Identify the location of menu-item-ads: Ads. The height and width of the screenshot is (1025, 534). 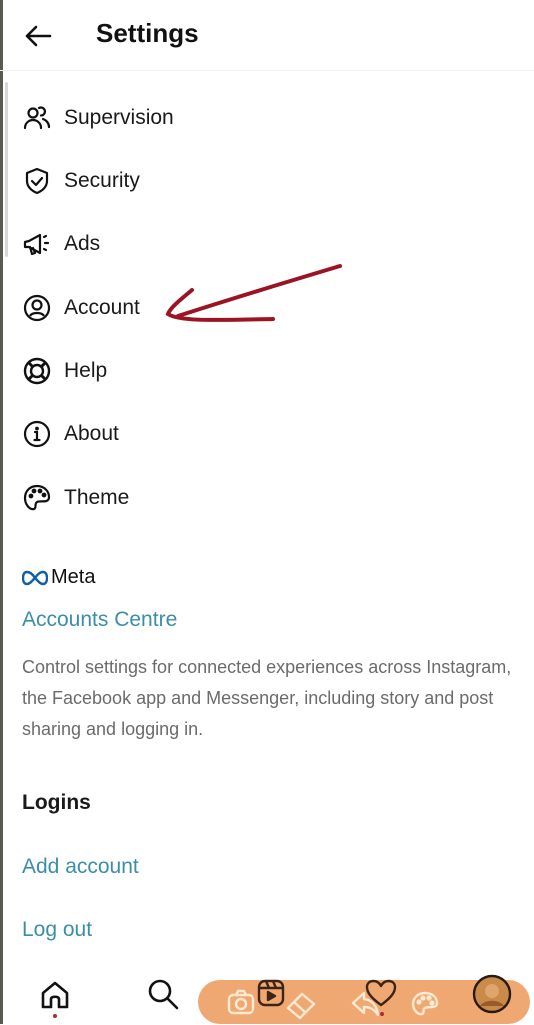
(60, 244).